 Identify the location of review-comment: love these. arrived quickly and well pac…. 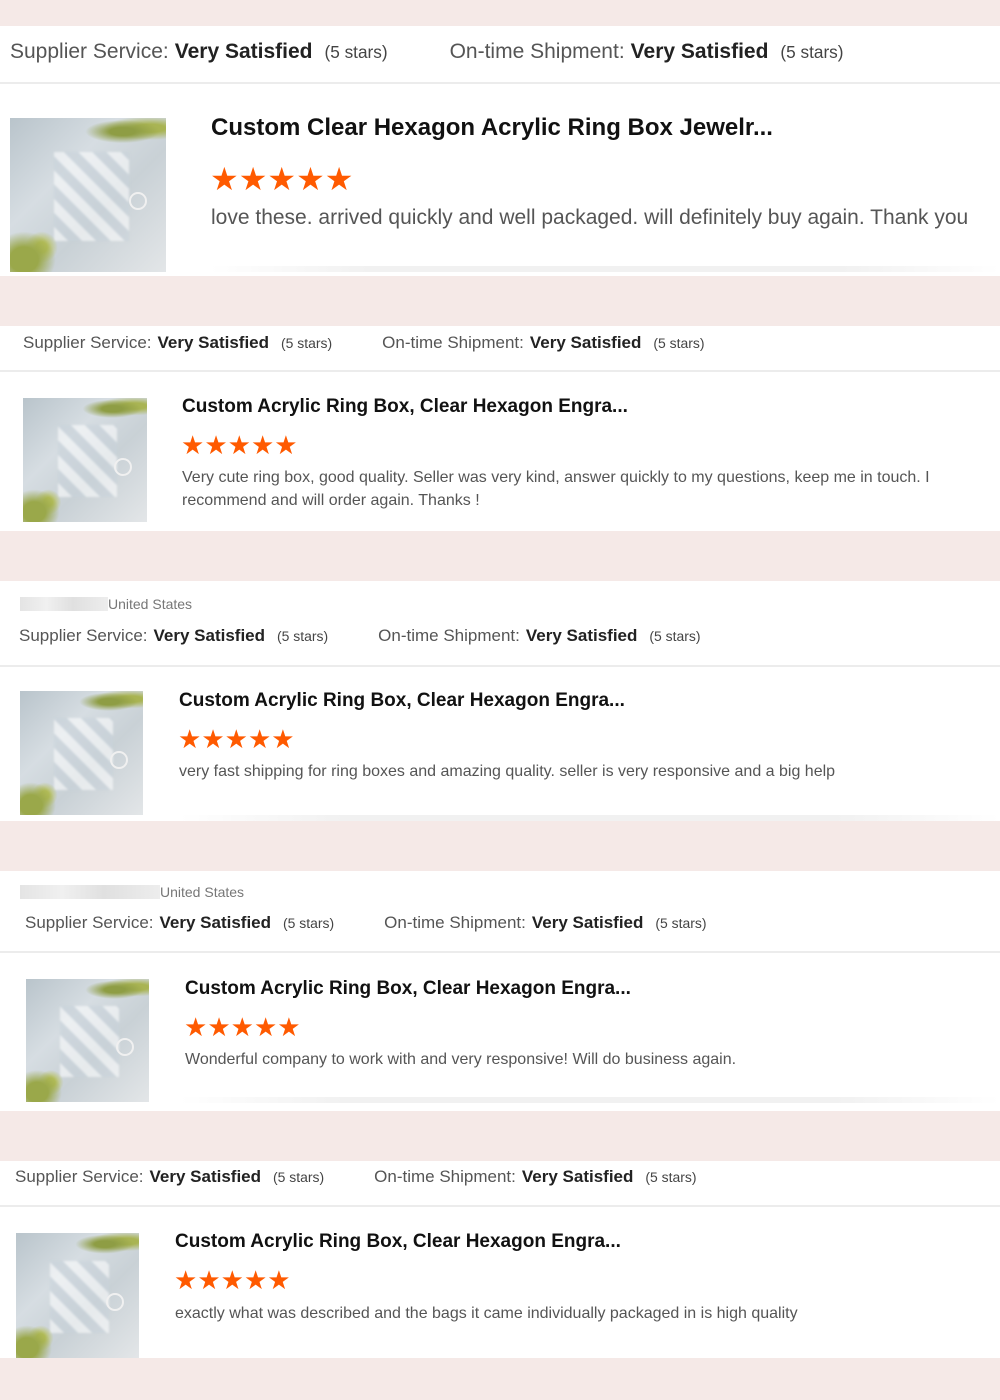
(590, 217).